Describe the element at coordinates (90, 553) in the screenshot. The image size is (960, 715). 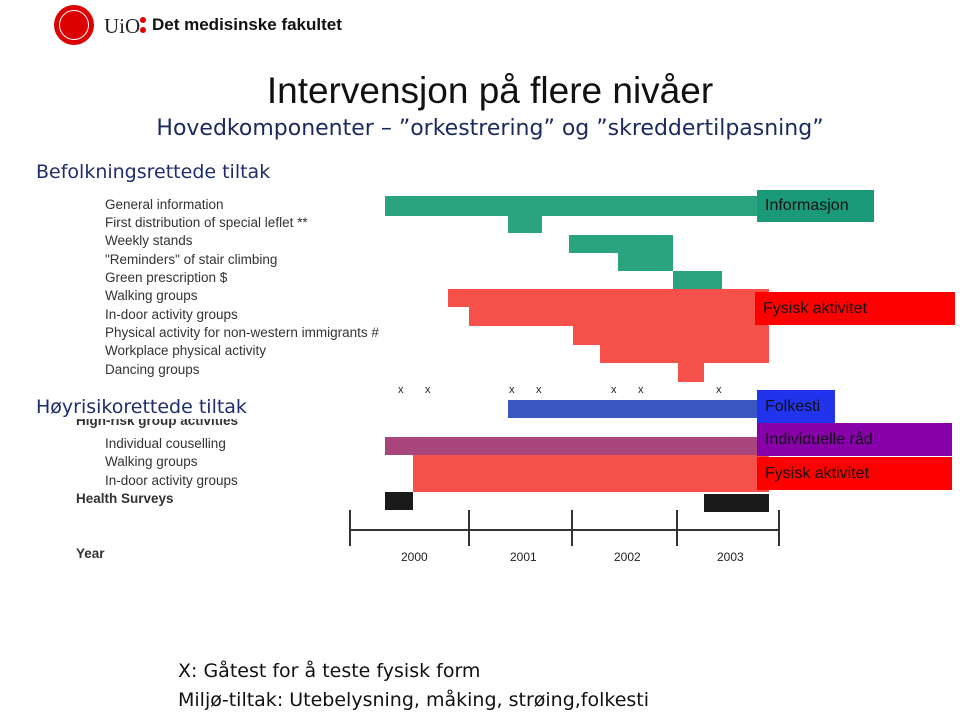
I see `year-label: Year` at that location.